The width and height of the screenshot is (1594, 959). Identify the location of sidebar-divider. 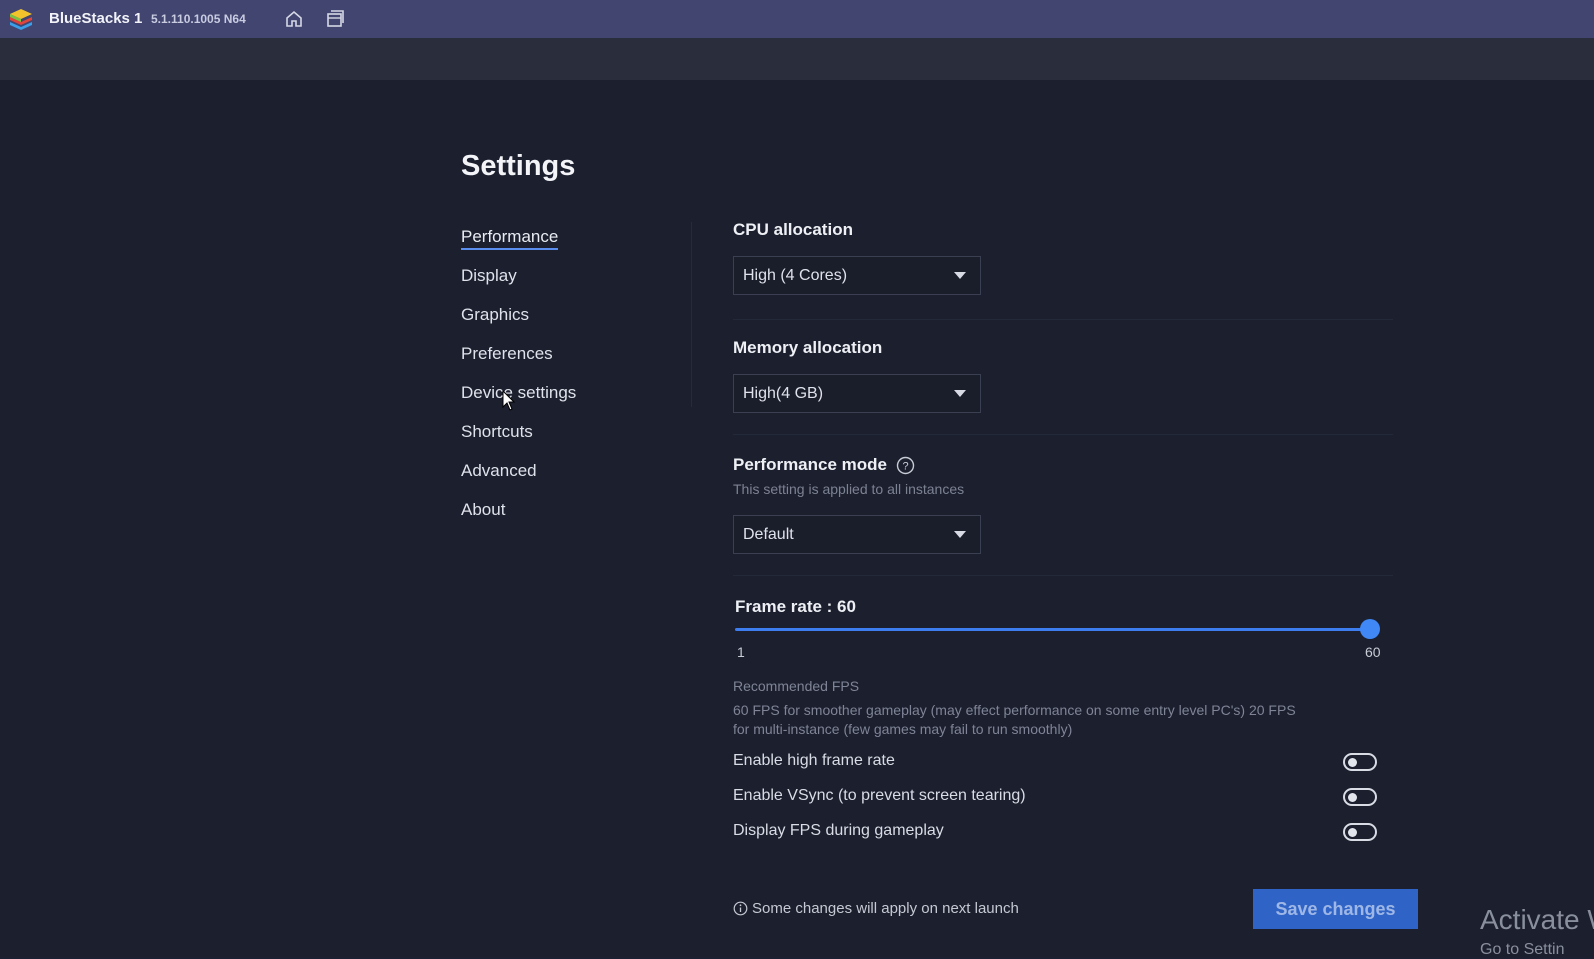
(691, 314).